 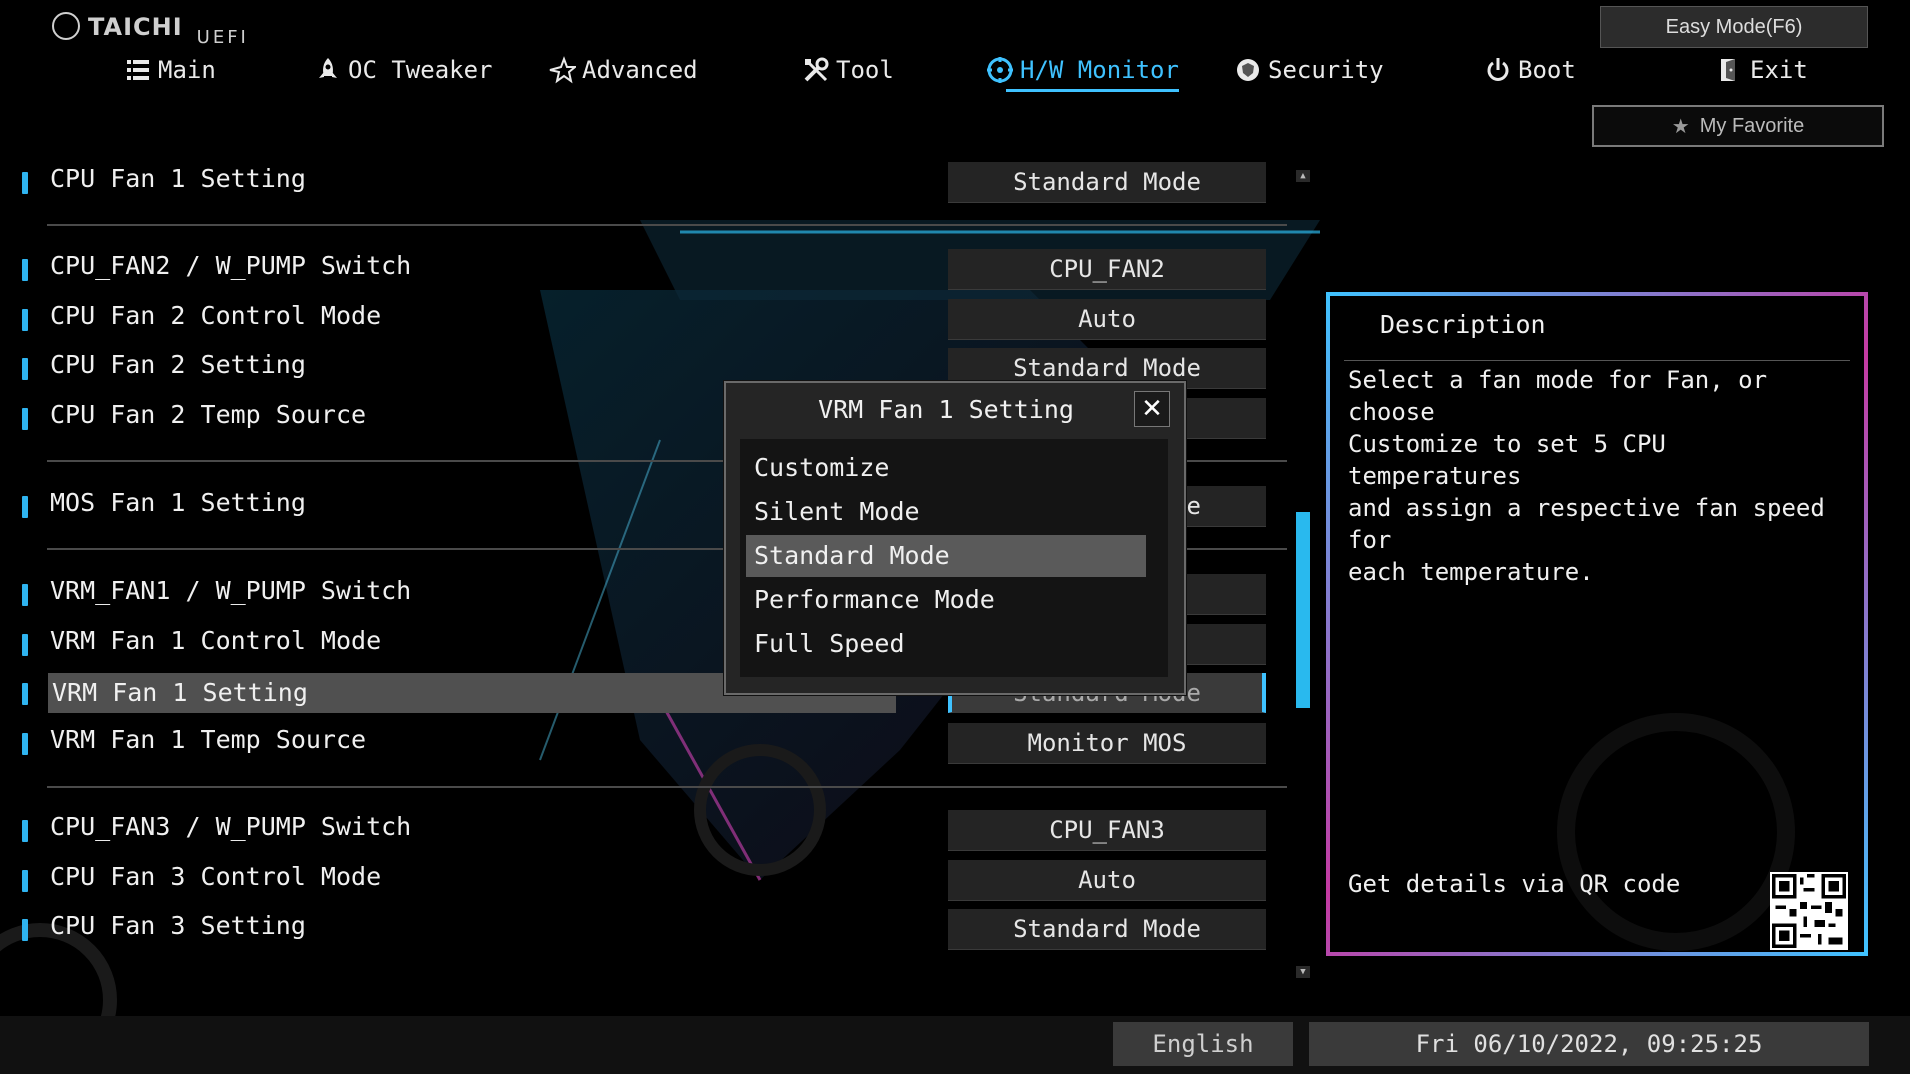 I want to click on active-tab-underline, so click(x=1092, y=90).